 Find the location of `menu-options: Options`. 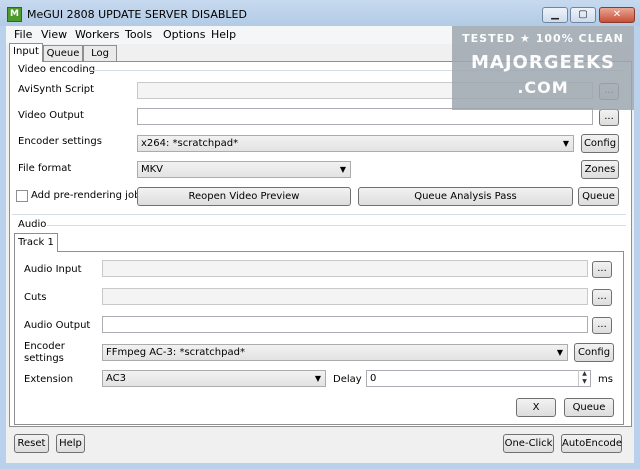

menu-options: Options is located at coordinates (184, 34).